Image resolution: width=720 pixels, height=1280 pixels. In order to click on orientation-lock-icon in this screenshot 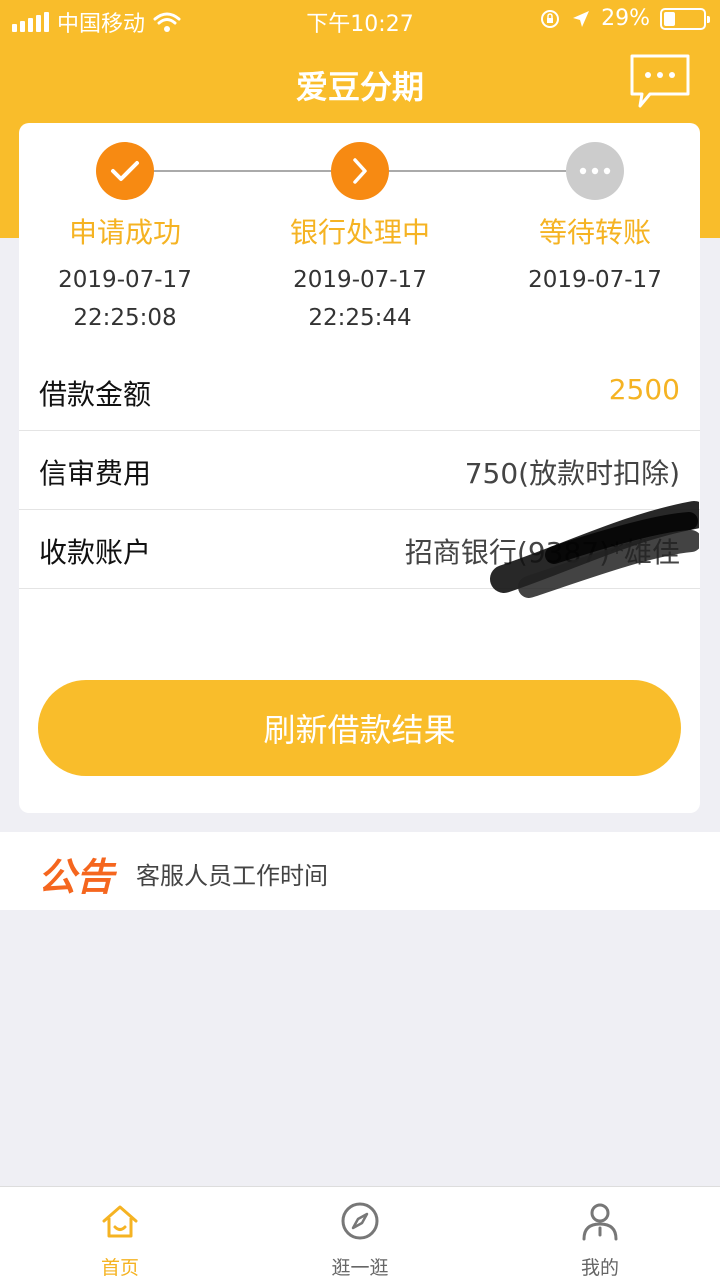, I will do `click(550, 18)`.